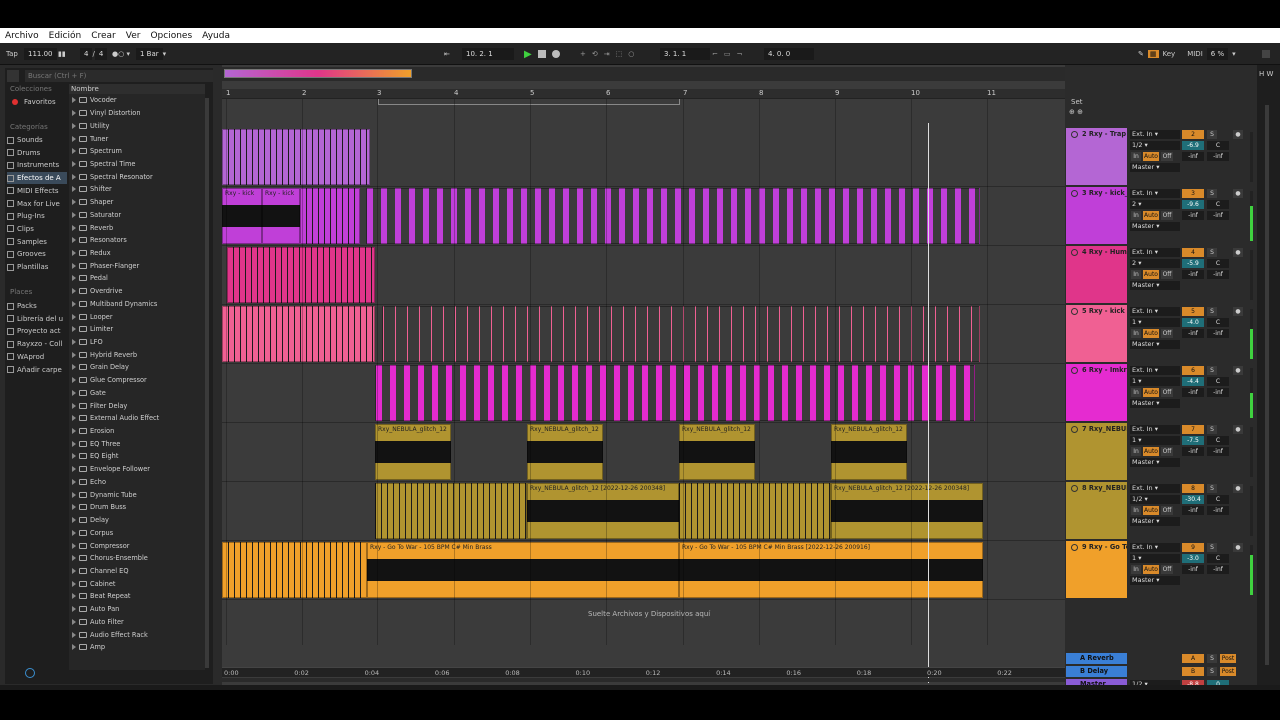  Describe the element at coordinates (137, 89) in the screenshot. I see `column-header-name: Nombre` at that location.